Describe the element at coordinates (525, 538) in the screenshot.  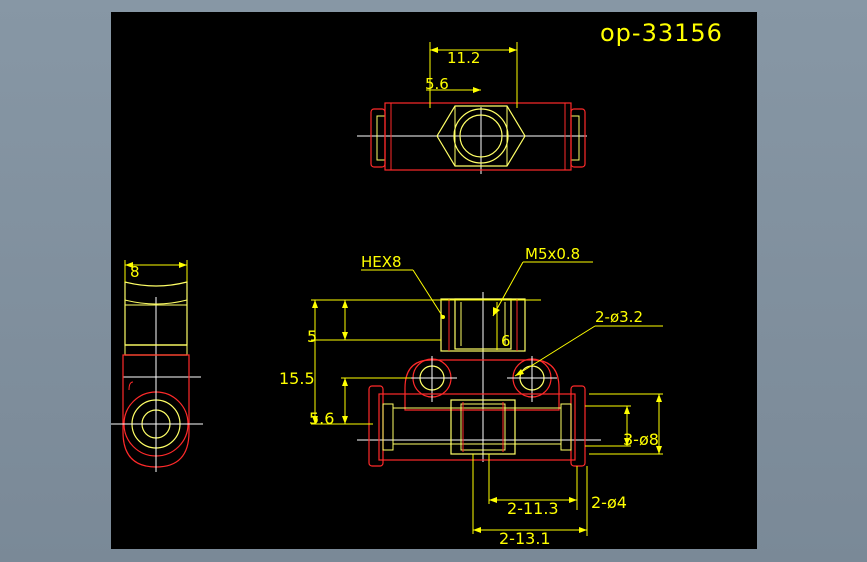
I see `dim-len-13-1: 2-13.1` at that location.